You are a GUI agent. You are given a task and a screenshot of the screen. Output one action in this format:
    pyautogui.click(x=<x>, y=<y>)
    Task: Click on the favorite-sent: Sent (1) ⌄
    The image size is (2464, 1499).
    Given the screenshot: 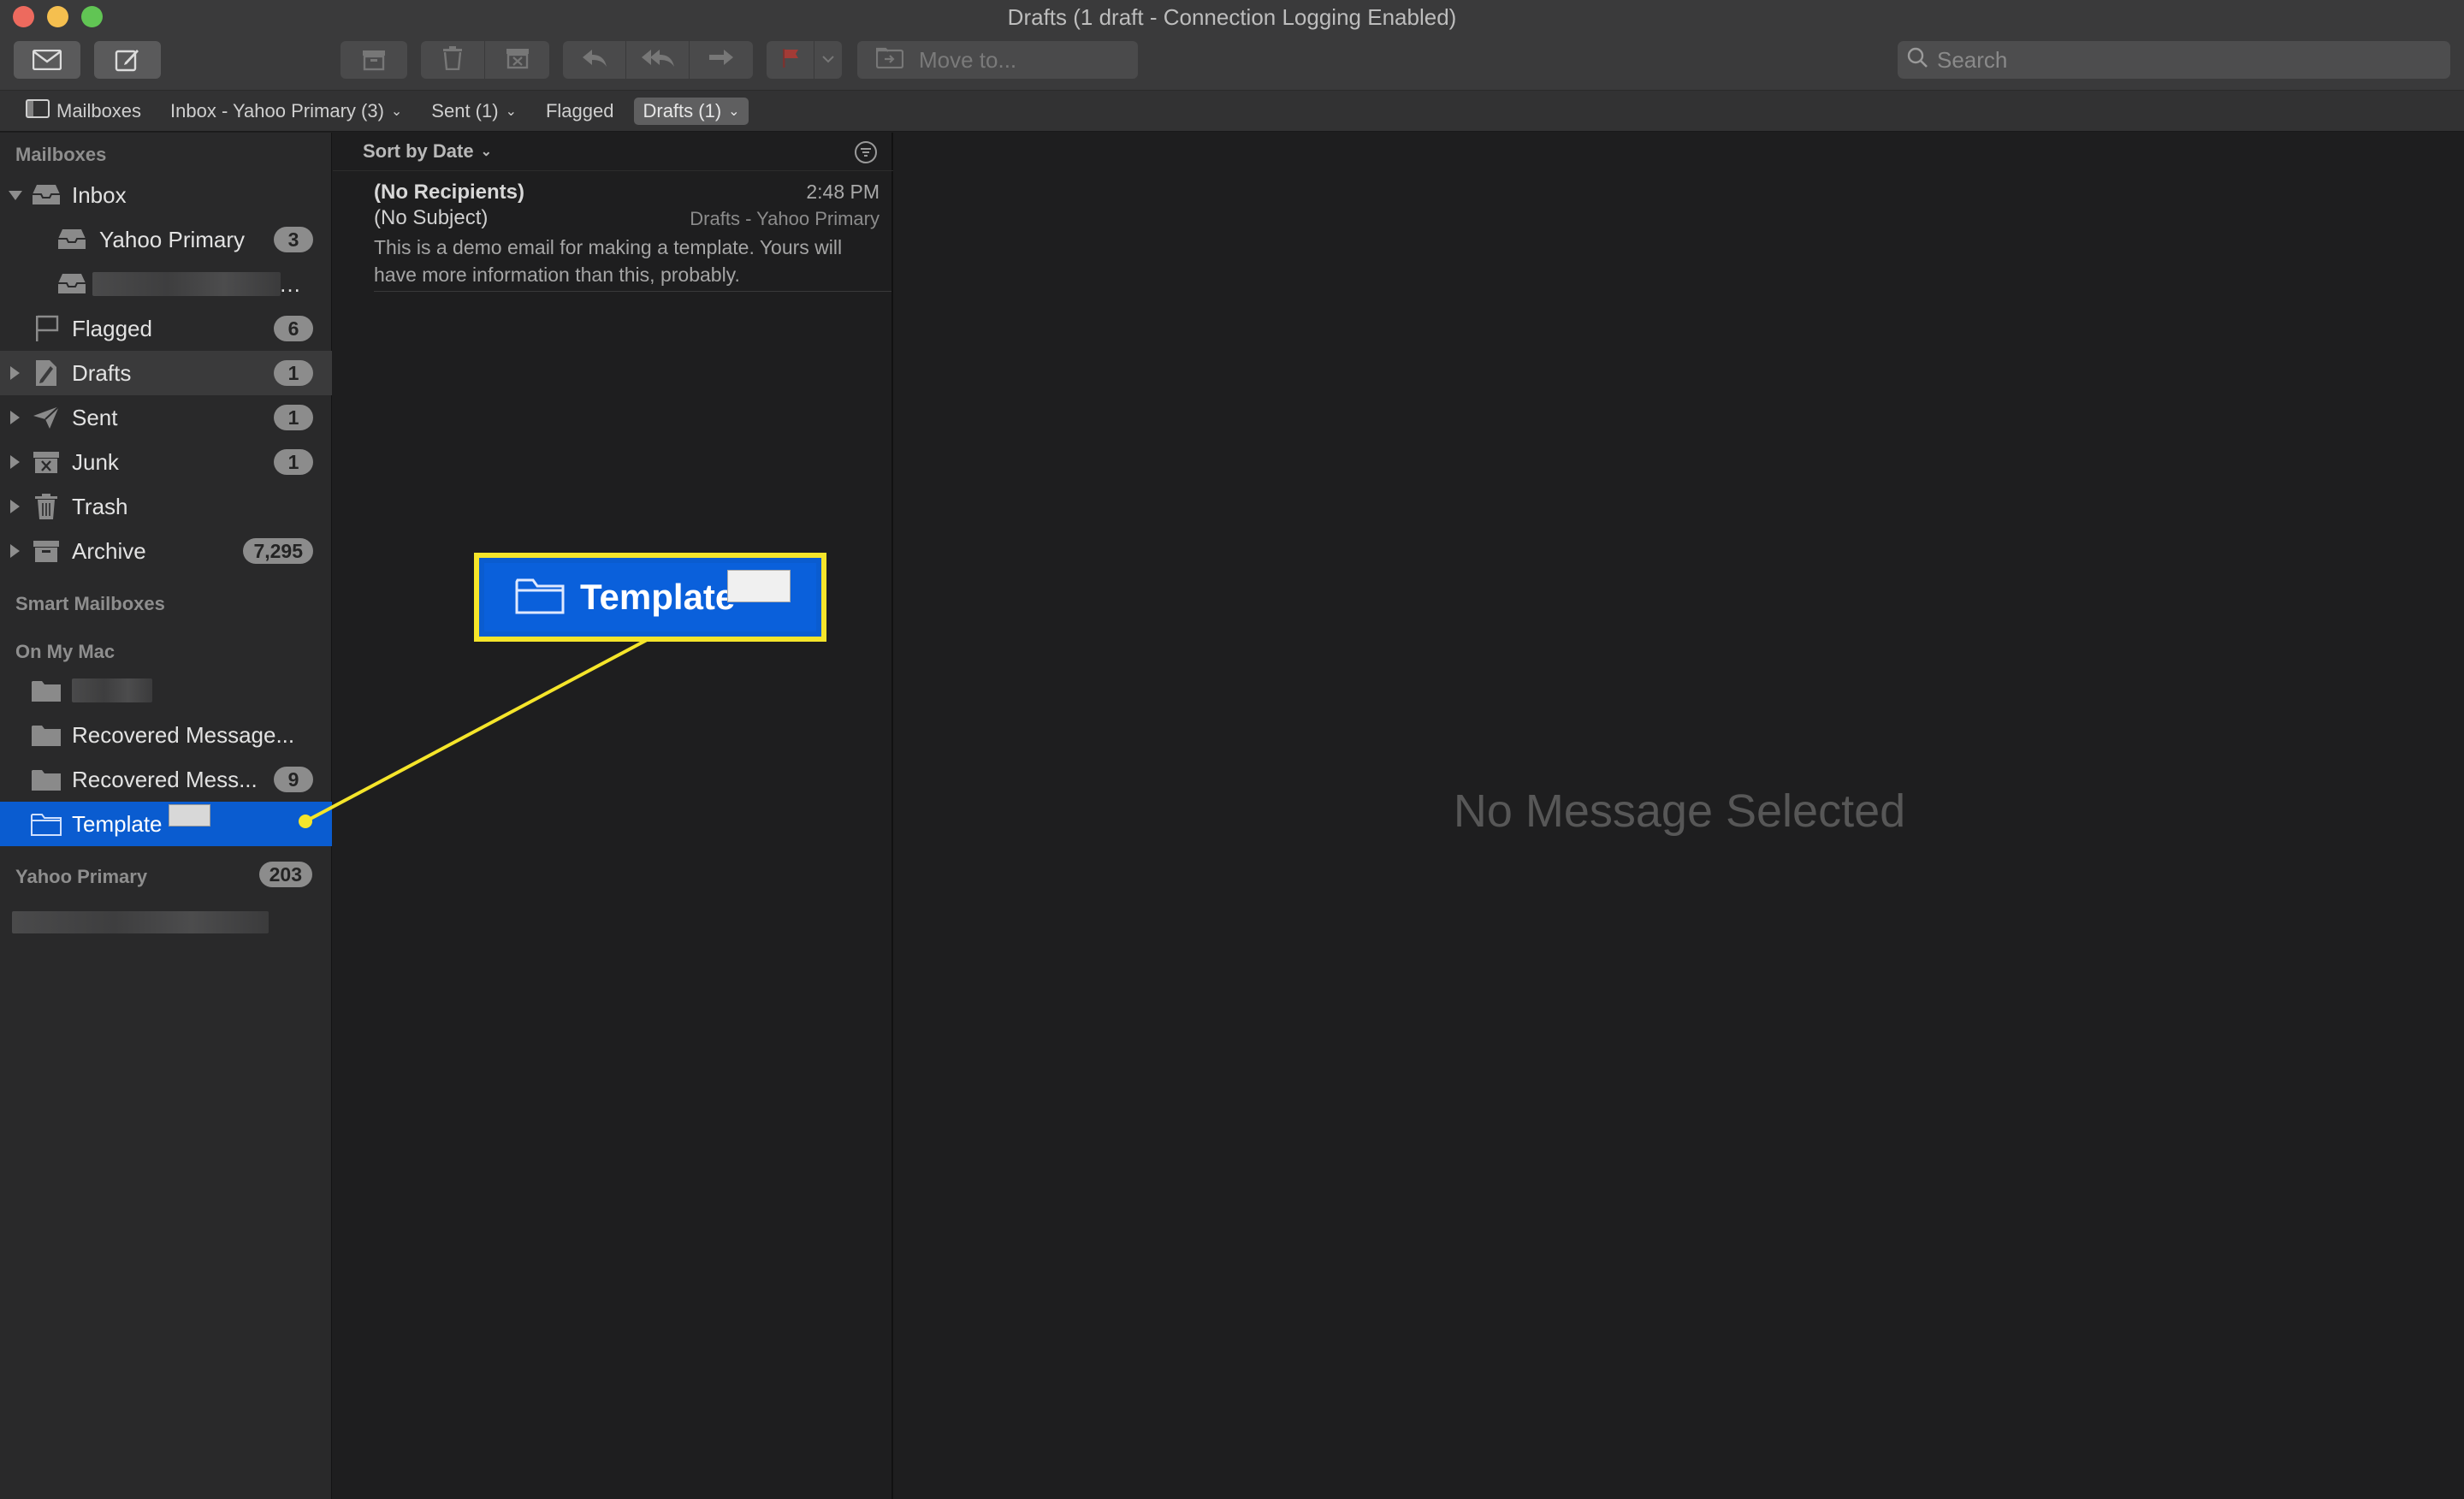 What is the action you would take?
    pyautogui.click(x=474, y=112)
    